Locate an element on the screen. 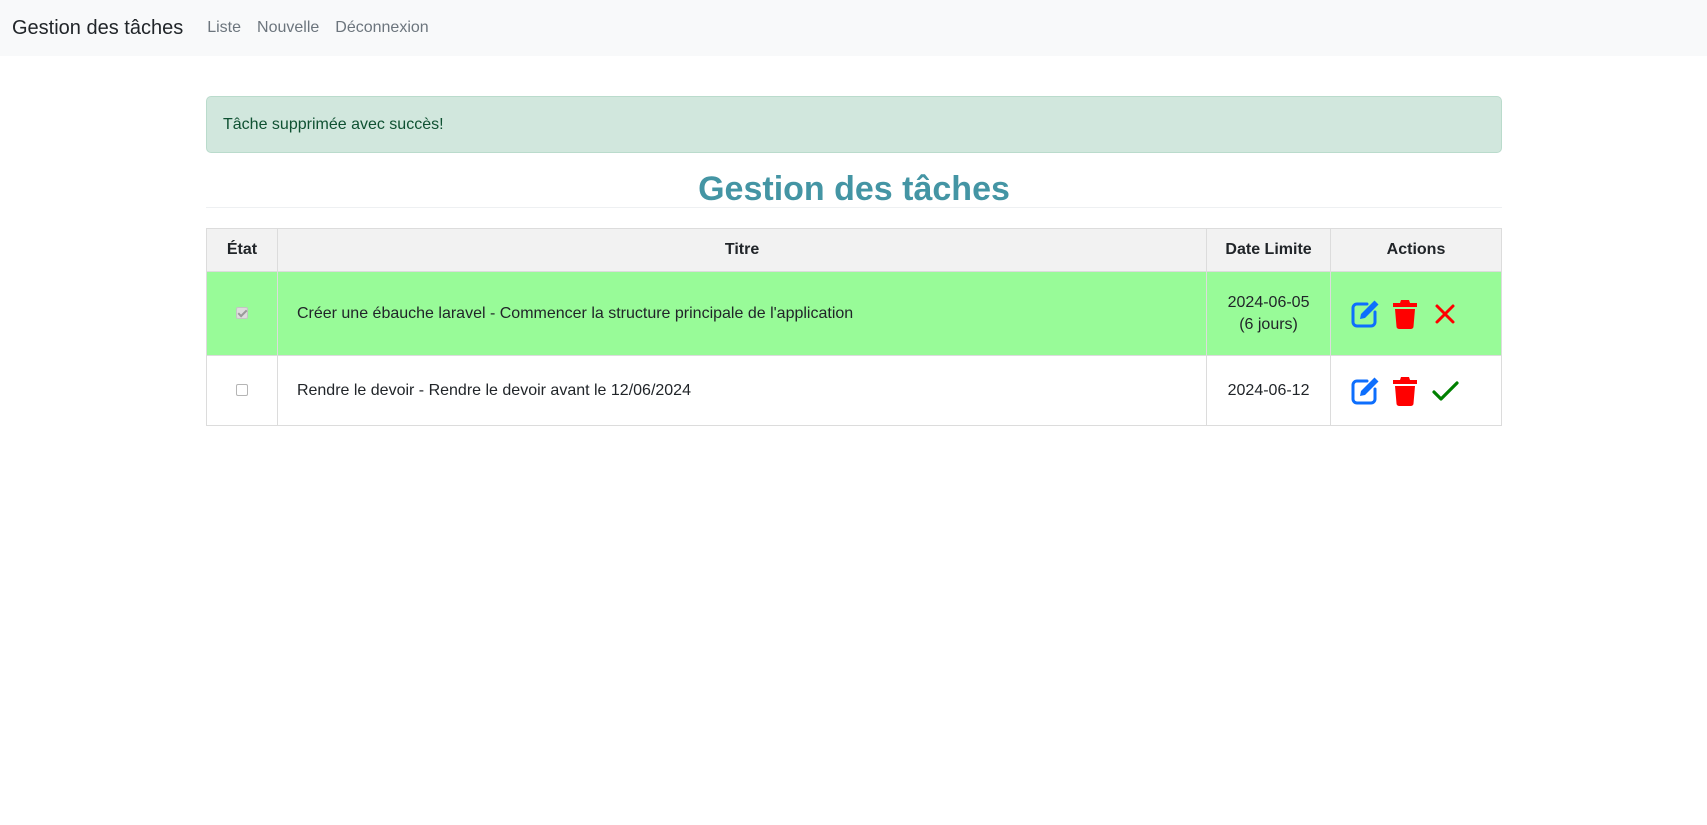 The image size is (1707, 825). due-date-note: (6 jours) is located at coordinates (1268, 324).